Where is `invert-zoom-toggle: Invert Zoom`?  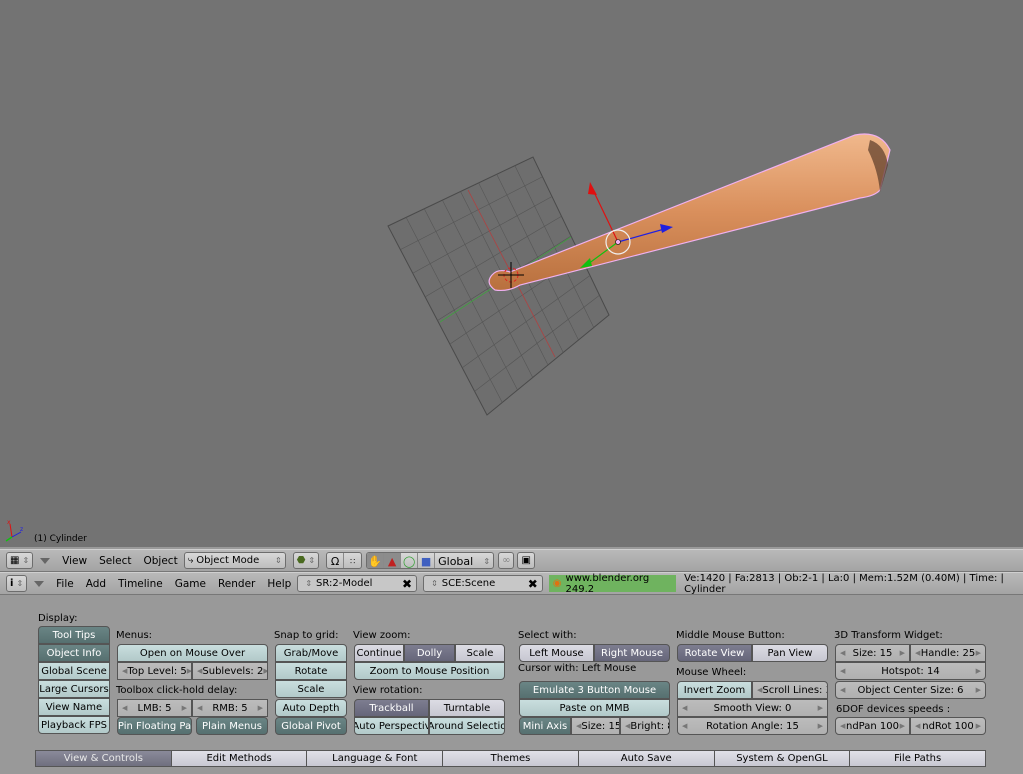 invert-zoom-toggle: Invert Zoom is located at coordinates (714, 690).